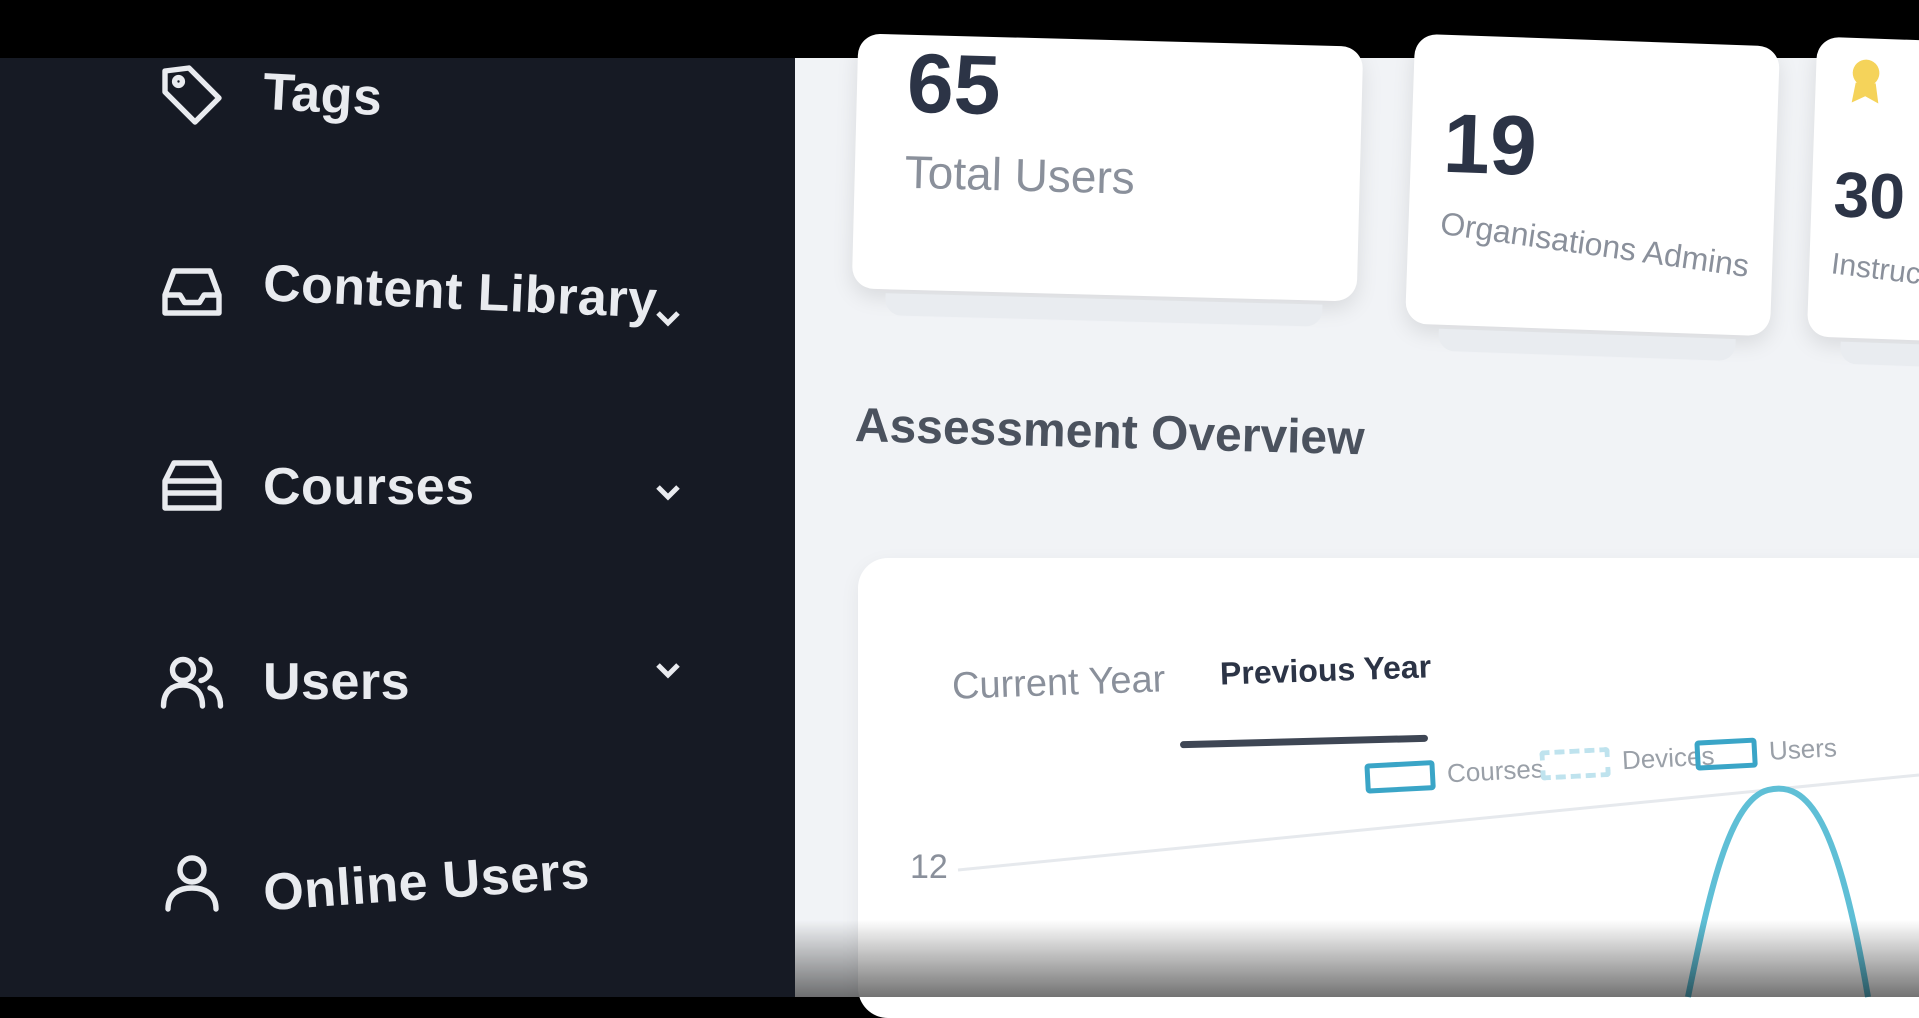 This screenshot has width=1919, height=1018. What do you see at coordinates (192, 882) in the screenshot?
I see `user-icon` at bounding box center [192, 882].